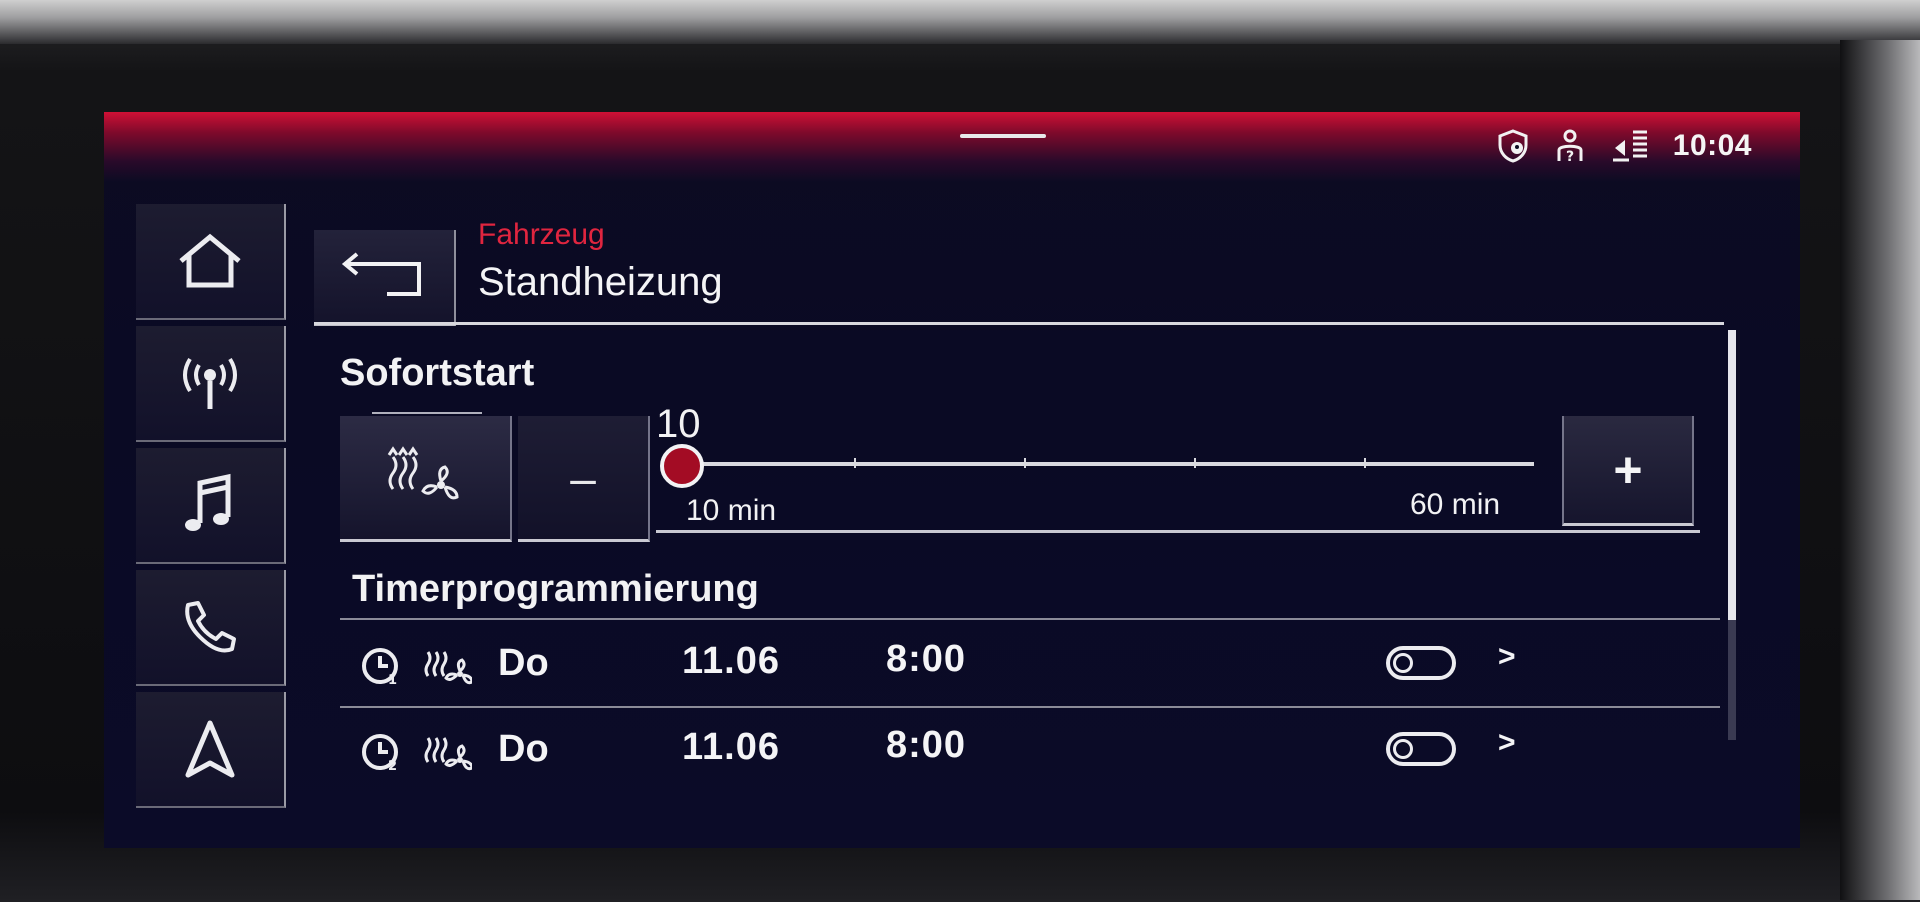 The width and height of the screenshot is (1920, 902). I want to click on bezel-right-trim, so click(1880, 470).